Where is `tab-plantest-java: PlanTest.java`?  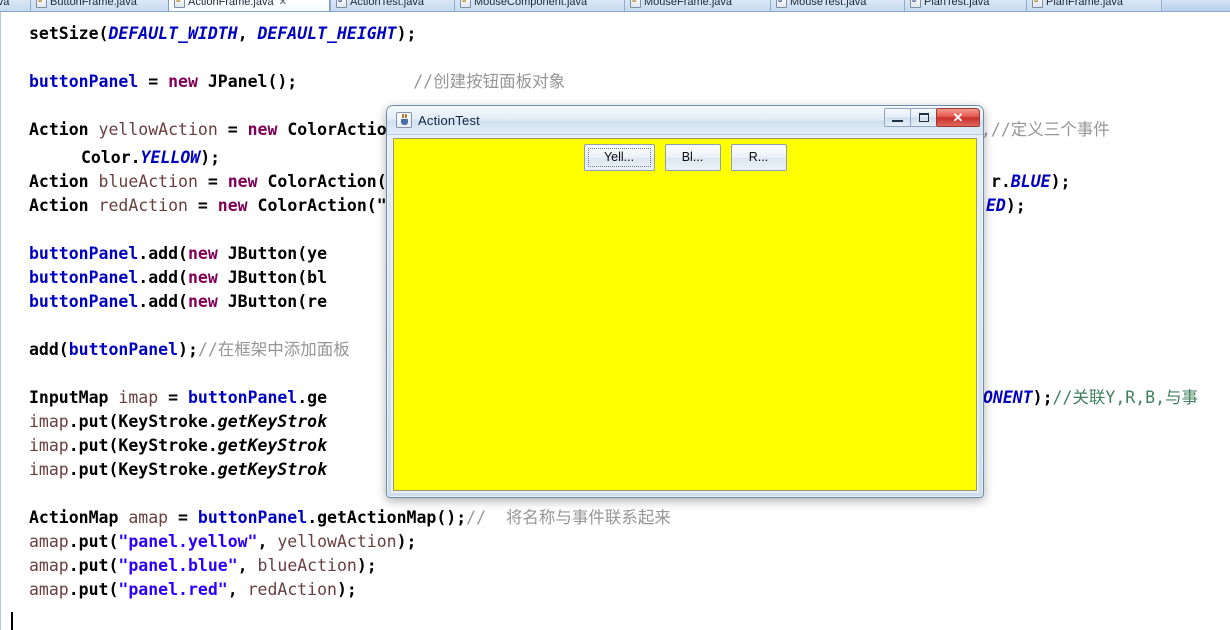 tab-plantest-java: PlanTest.java is located at coordinates (966, 5).